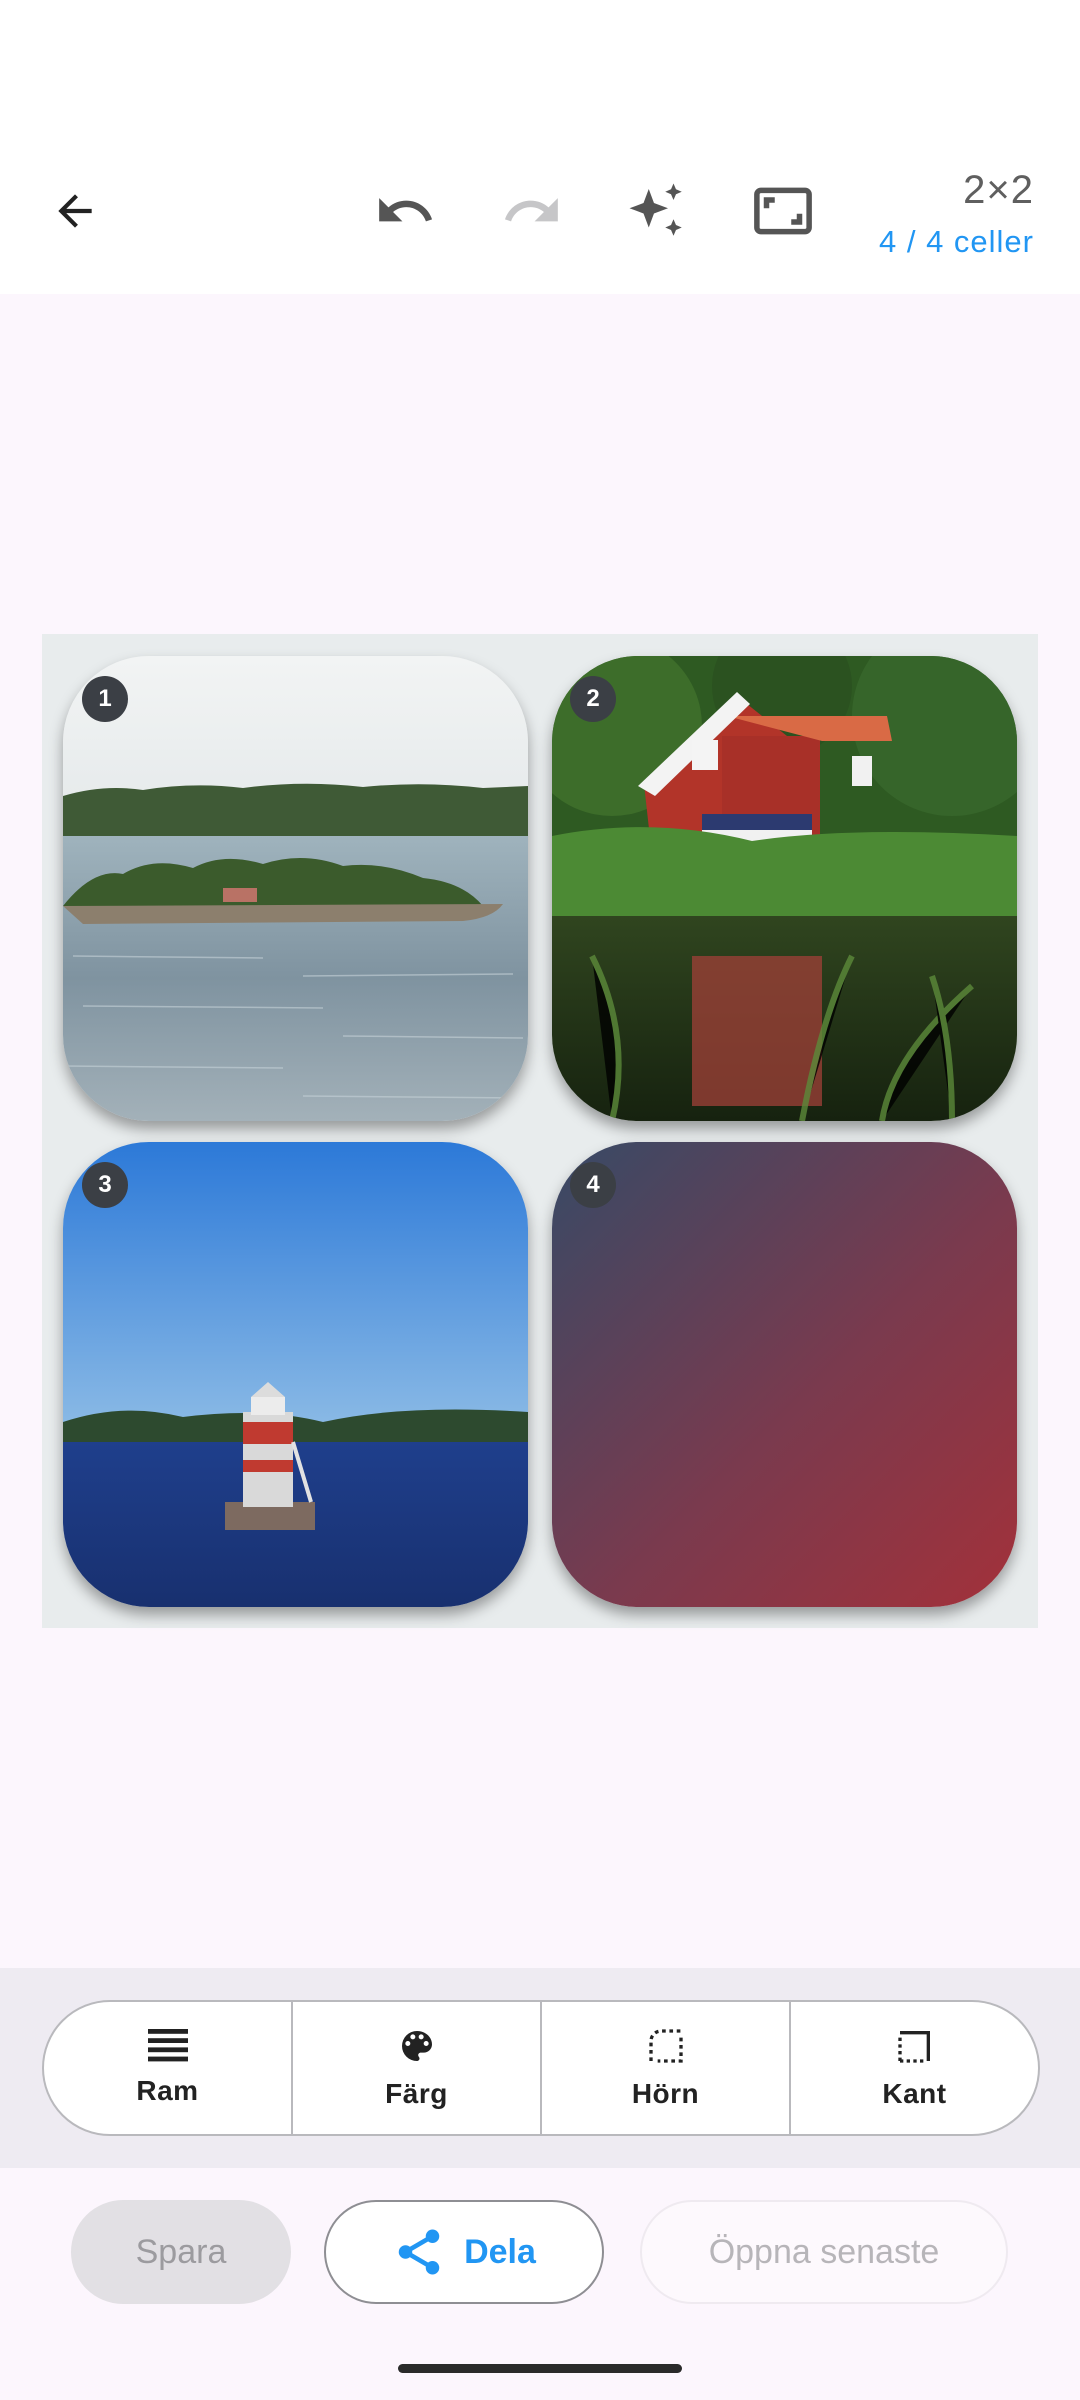 Image resolution: width=1080 pixels, height=2400 pixels. I want to click on cell-number-badge: 1, so click(105, 699).